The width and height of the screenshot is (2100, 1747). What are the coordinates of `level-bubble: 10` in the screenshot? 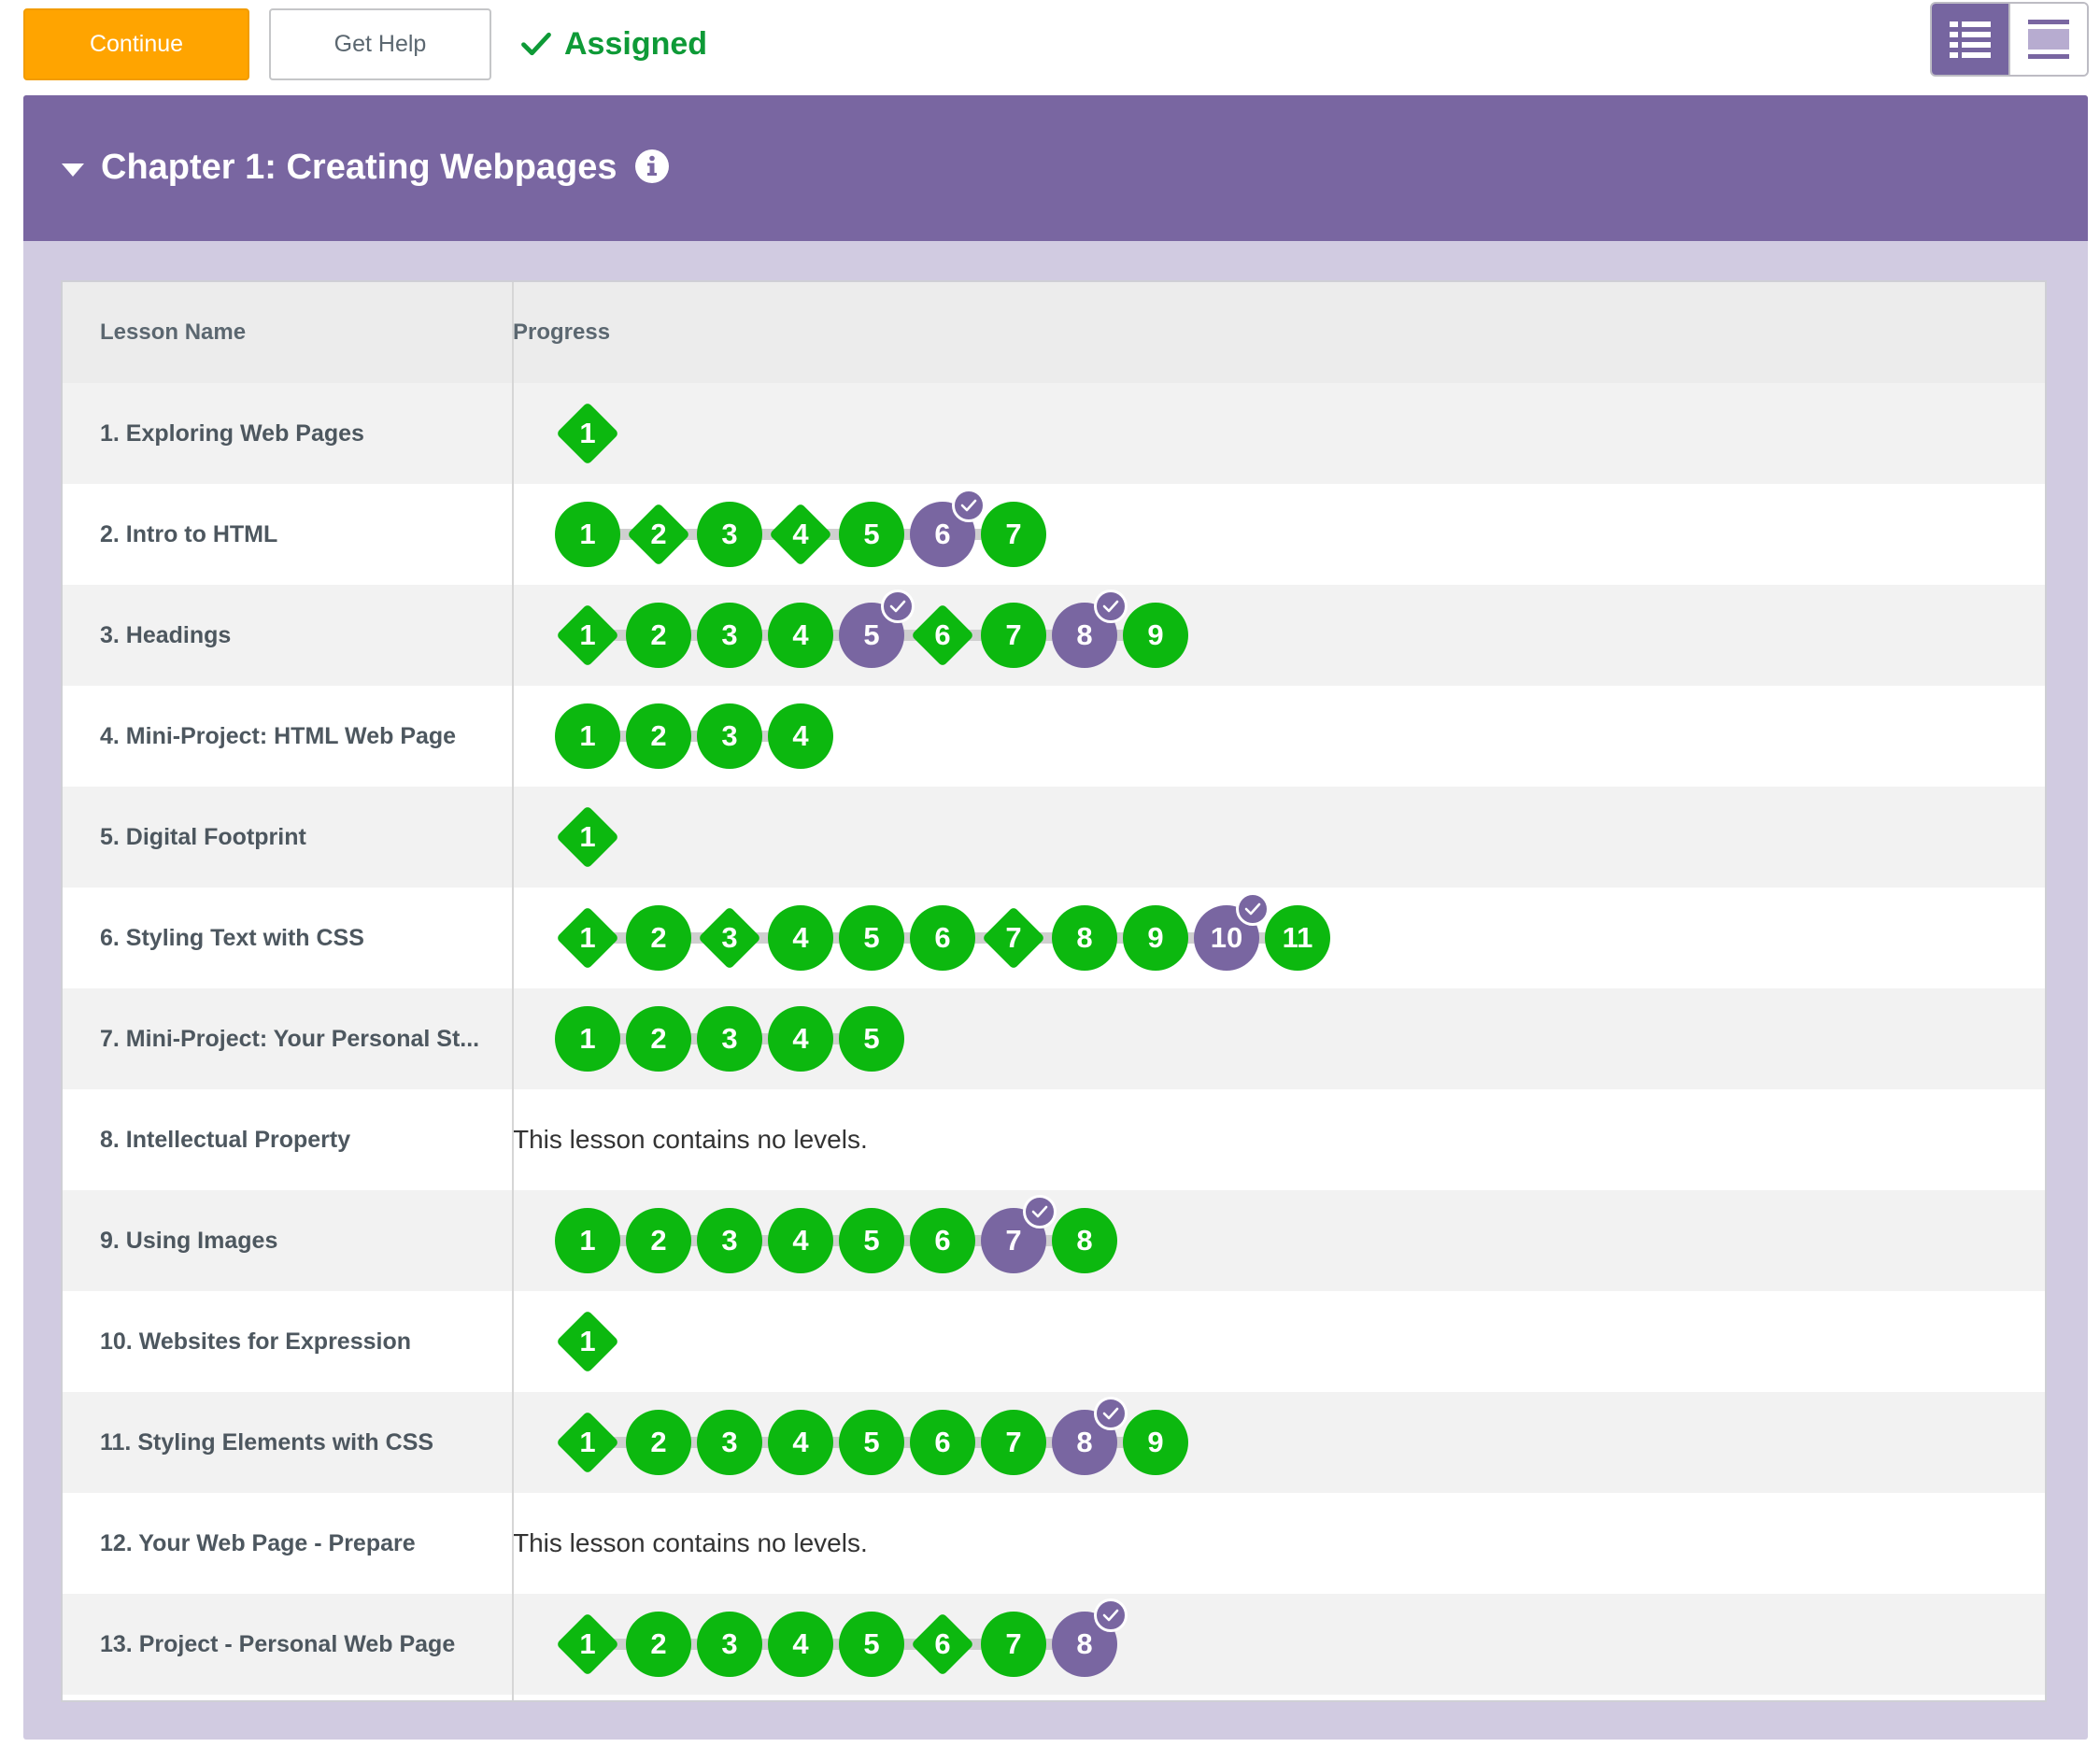 It's located at (1232, 931).